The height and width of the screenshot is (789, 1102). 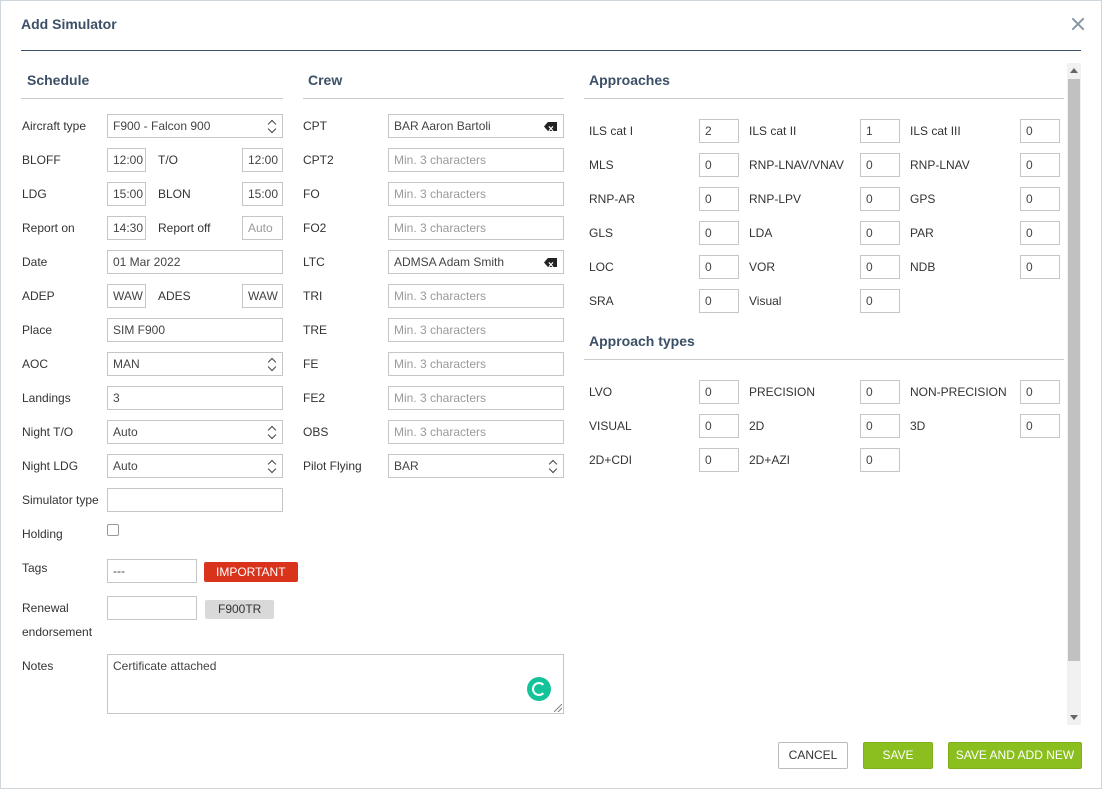 What do you see at coordinates (719, 199) in the screenshot?
I see `rnp-ar-input: 0` at bounding box center [719, 199].